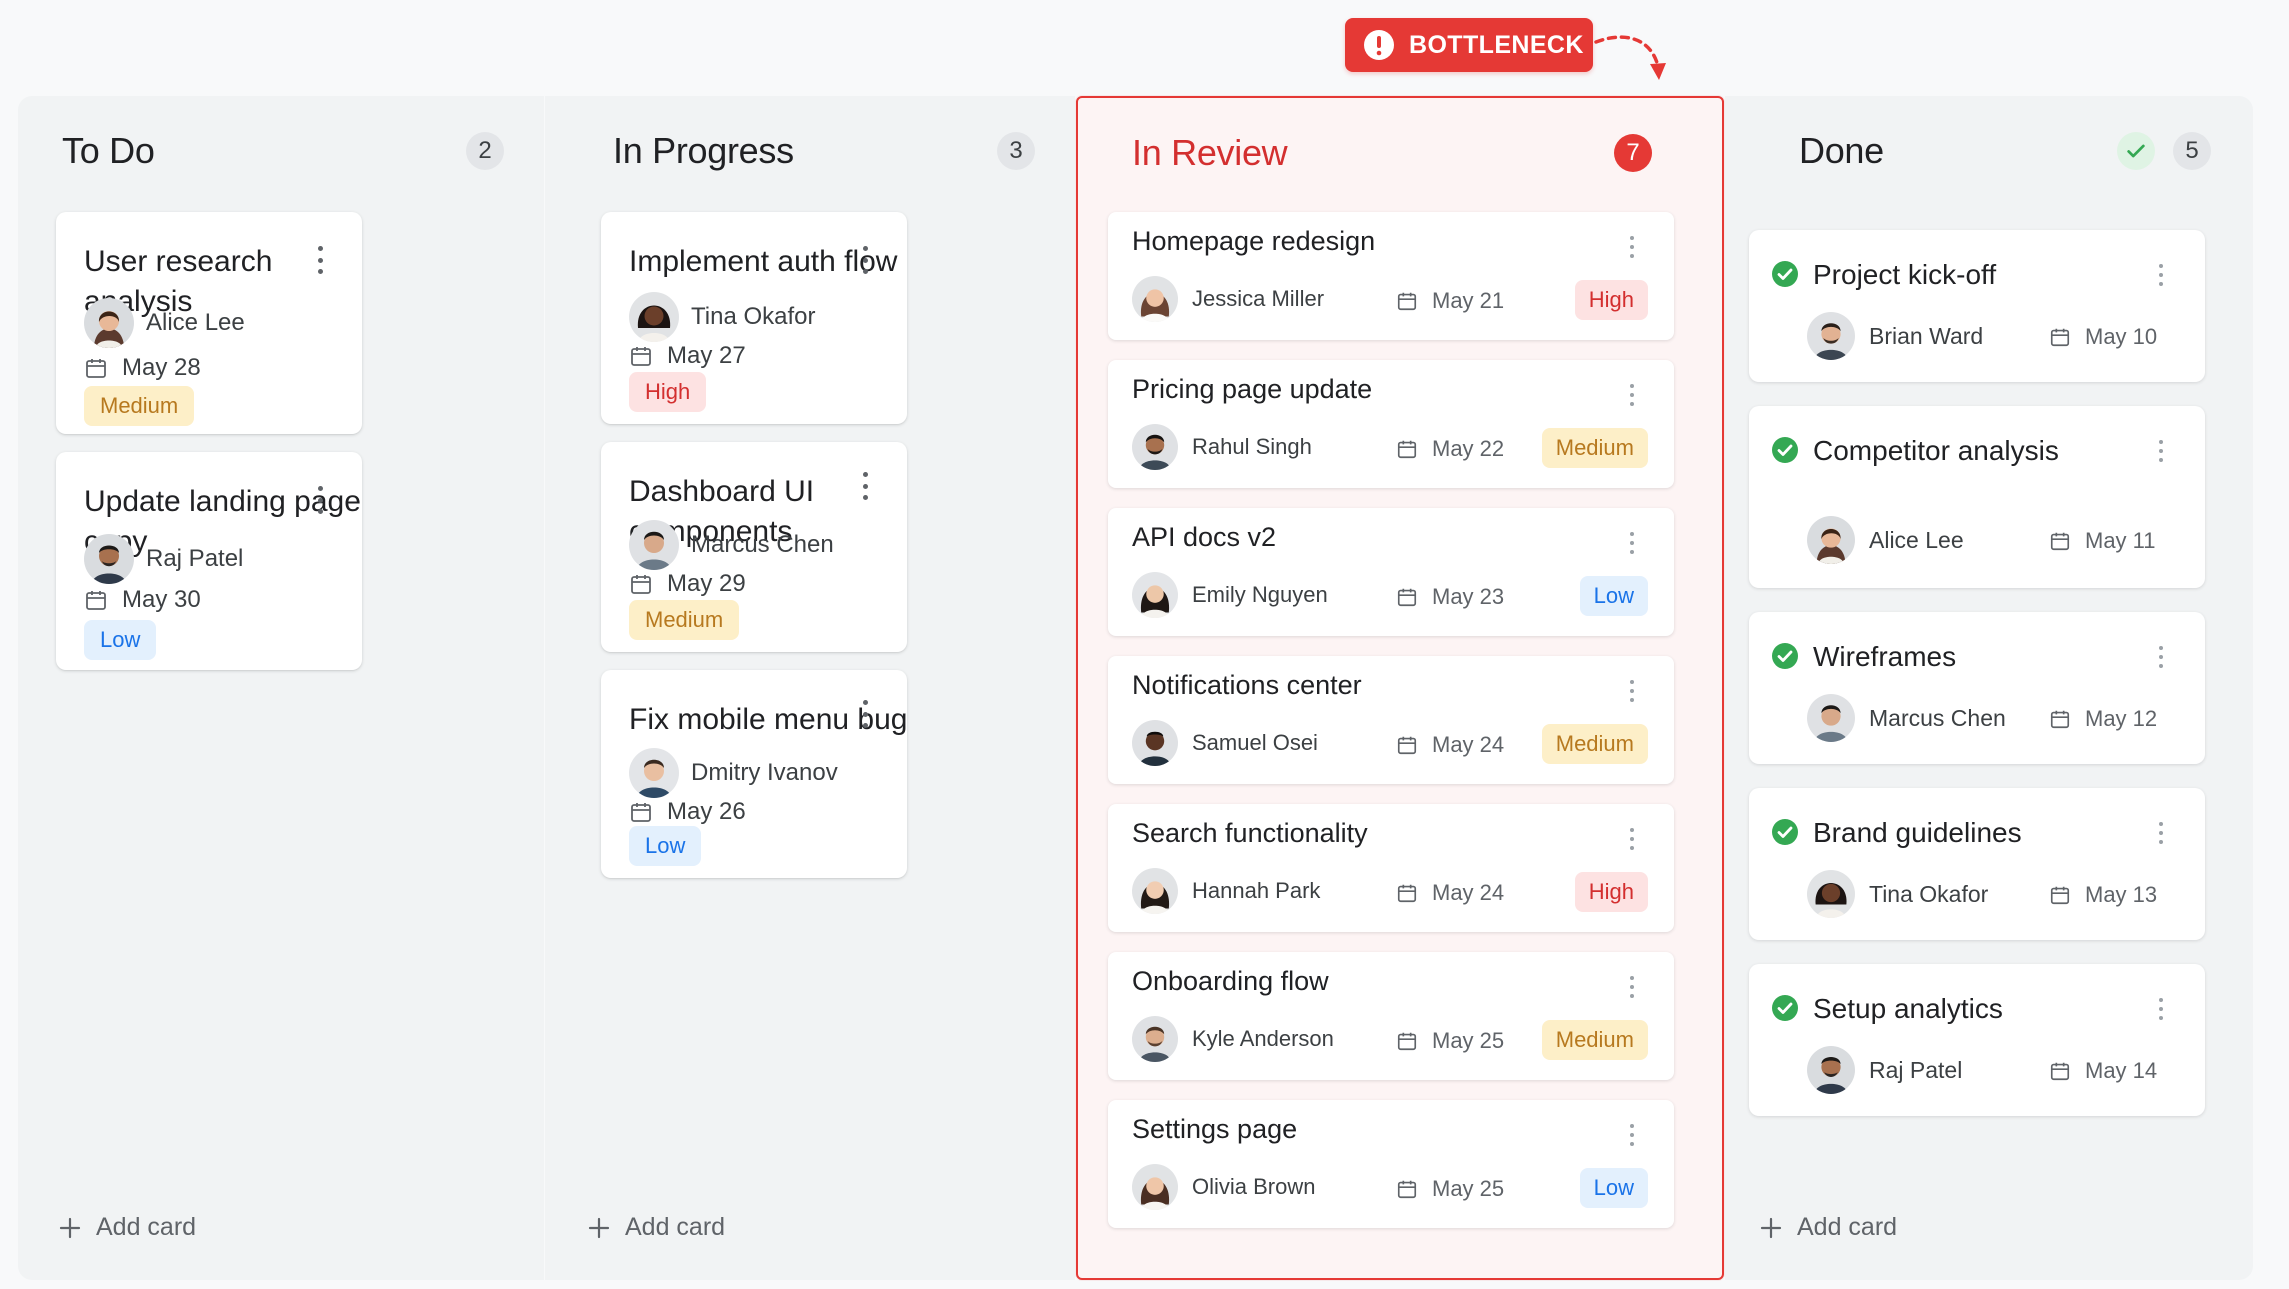  I want to click on card-due-date: May 12, so click(2103, 719).